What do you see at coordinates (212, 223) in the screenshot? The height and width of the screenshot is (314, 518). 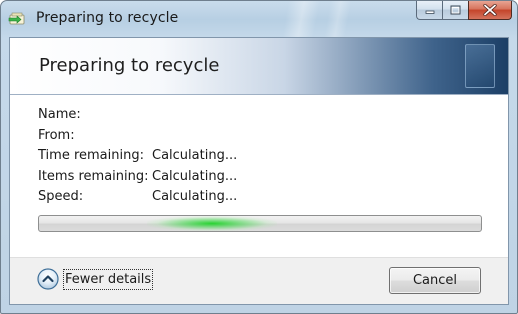 I see `progress-marquee-glow` at bounding box center [212, 223].